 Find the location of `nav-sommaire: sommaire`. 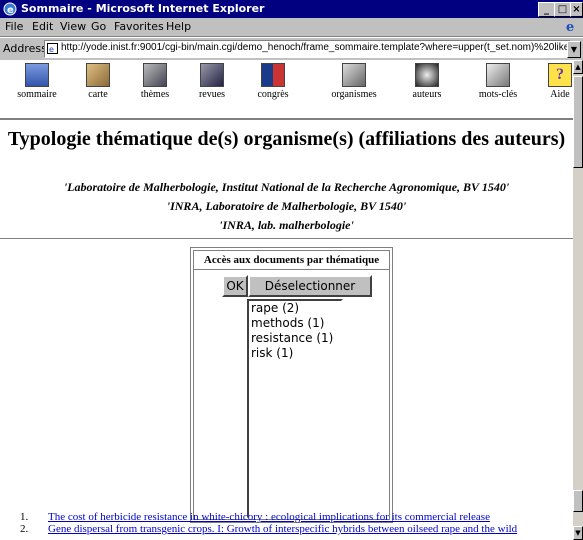

nav-sommaire: sommaire is located at coordinates (37, 81).